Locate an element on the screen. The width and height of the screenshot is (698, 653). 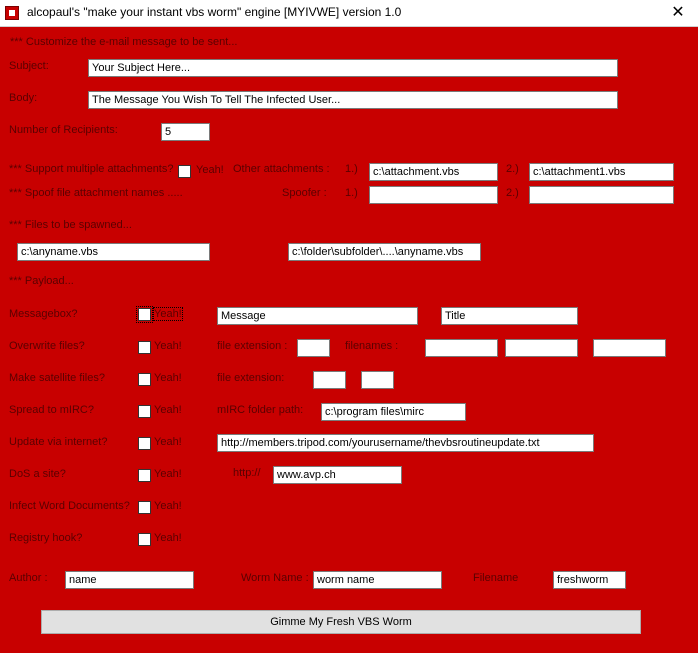
mirc-path-input: c:\program files\mirc is located at coordinates (393, 412).